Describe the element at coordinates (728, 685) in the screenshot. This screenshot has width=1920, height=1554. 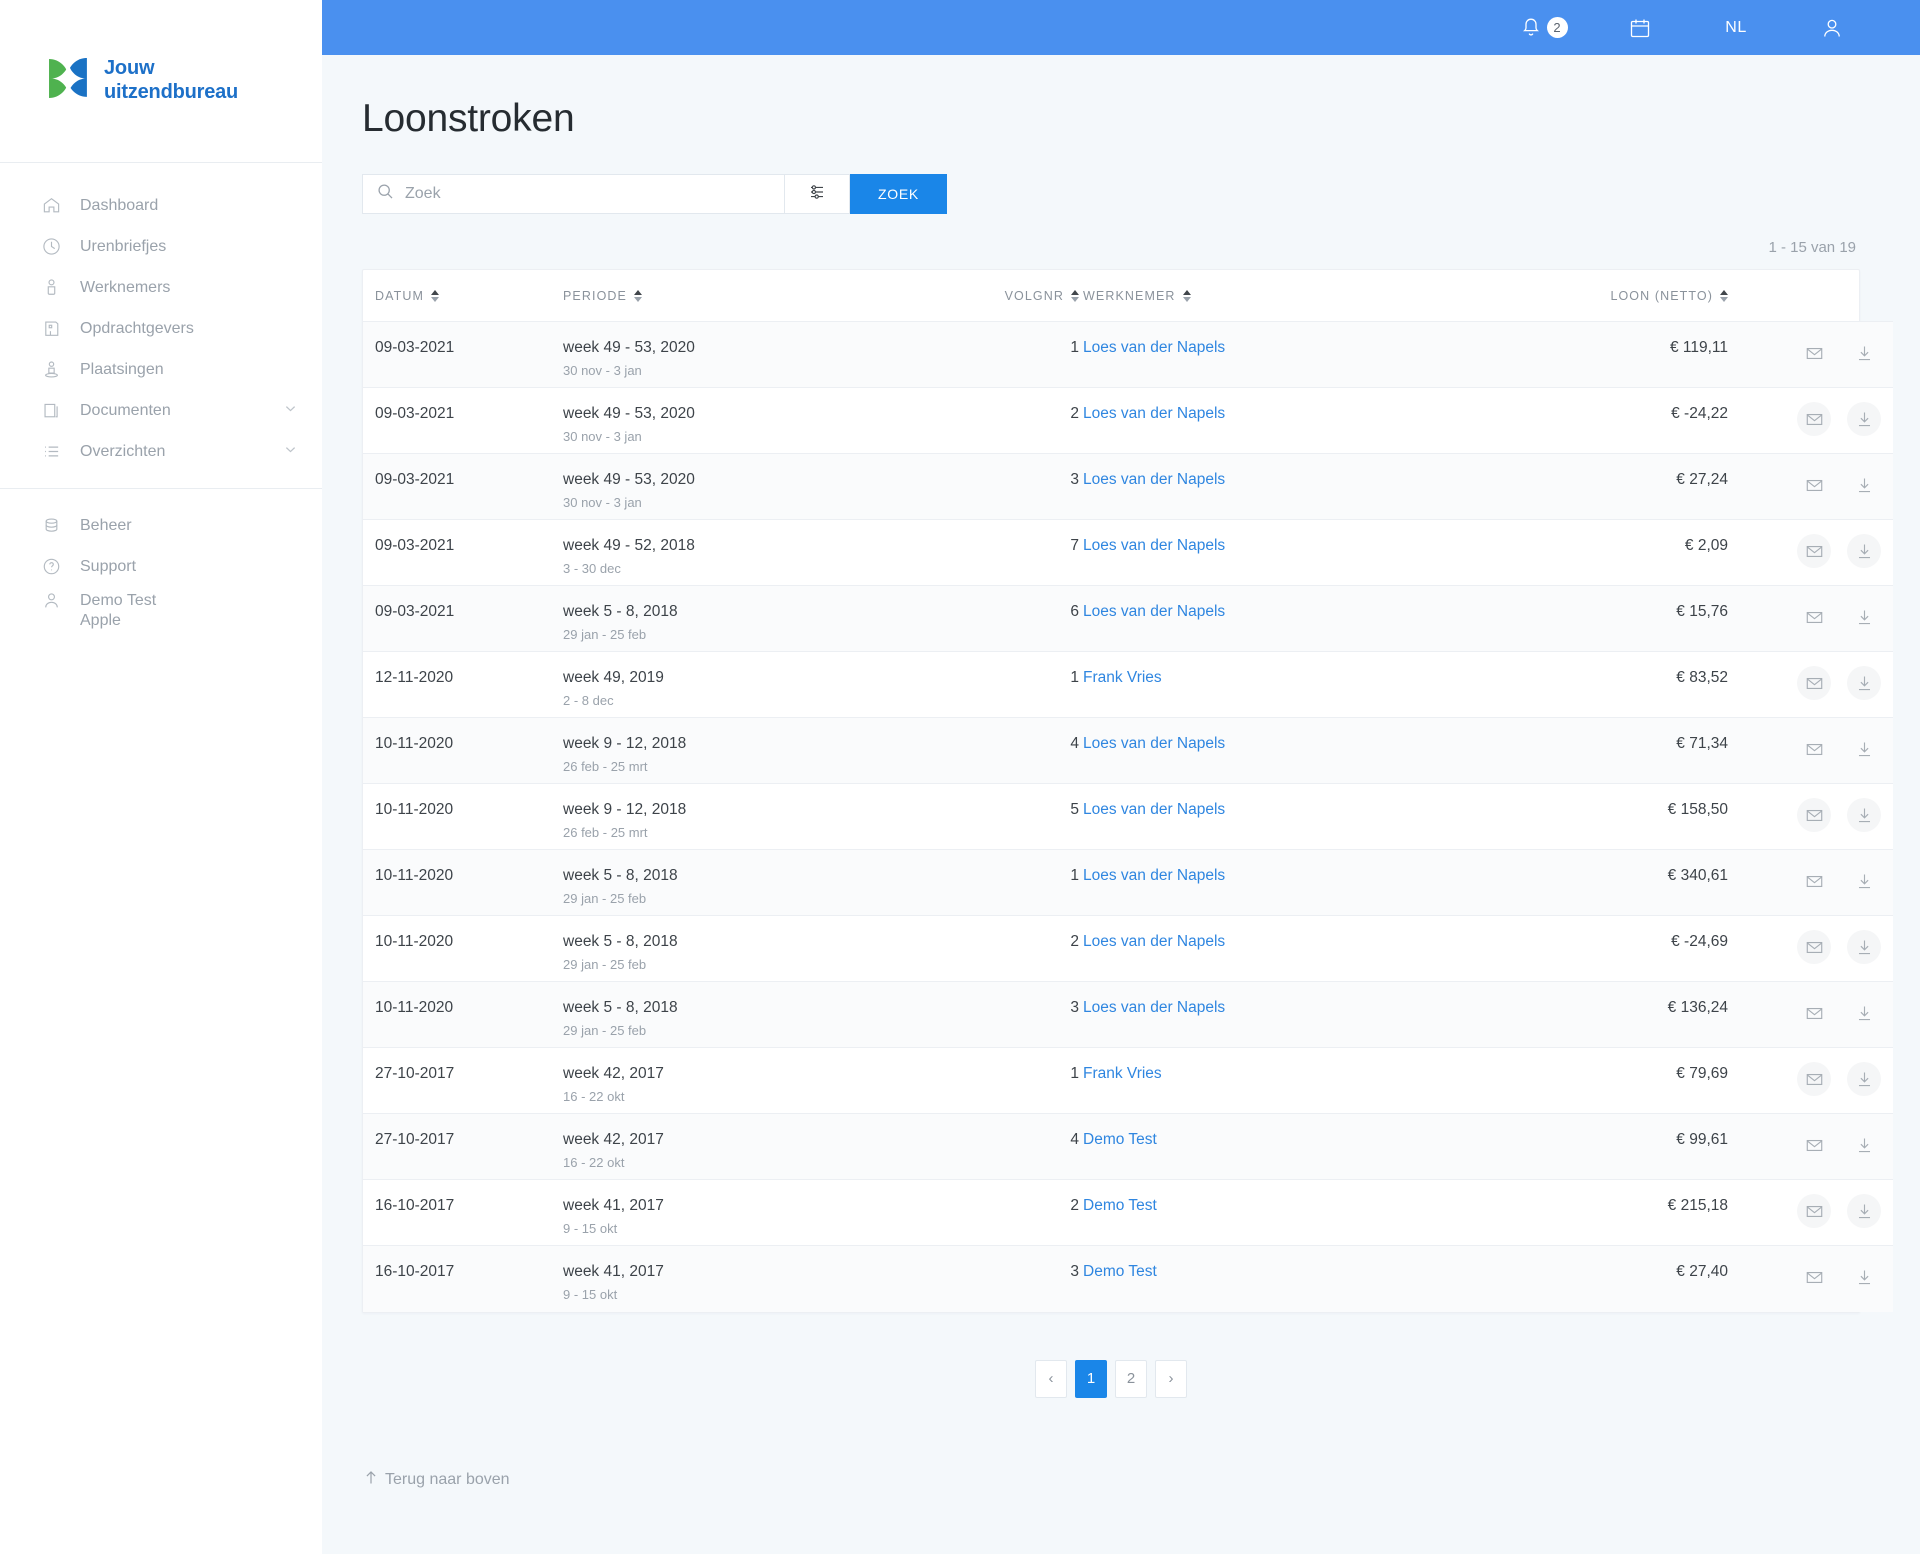
I see `cell-periode: week 49, 2019 2 - 8 dec` at that location.